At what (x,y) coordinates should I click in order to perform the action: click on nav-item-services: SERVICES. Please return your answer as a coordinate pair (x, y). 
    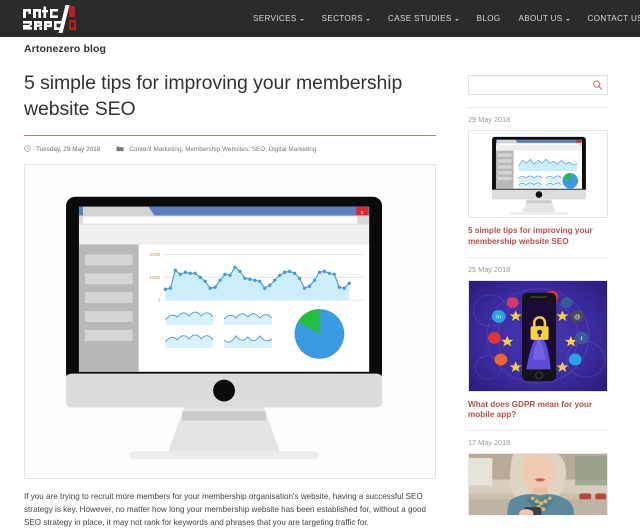
    Looking at the image, I should click on (278, 18).